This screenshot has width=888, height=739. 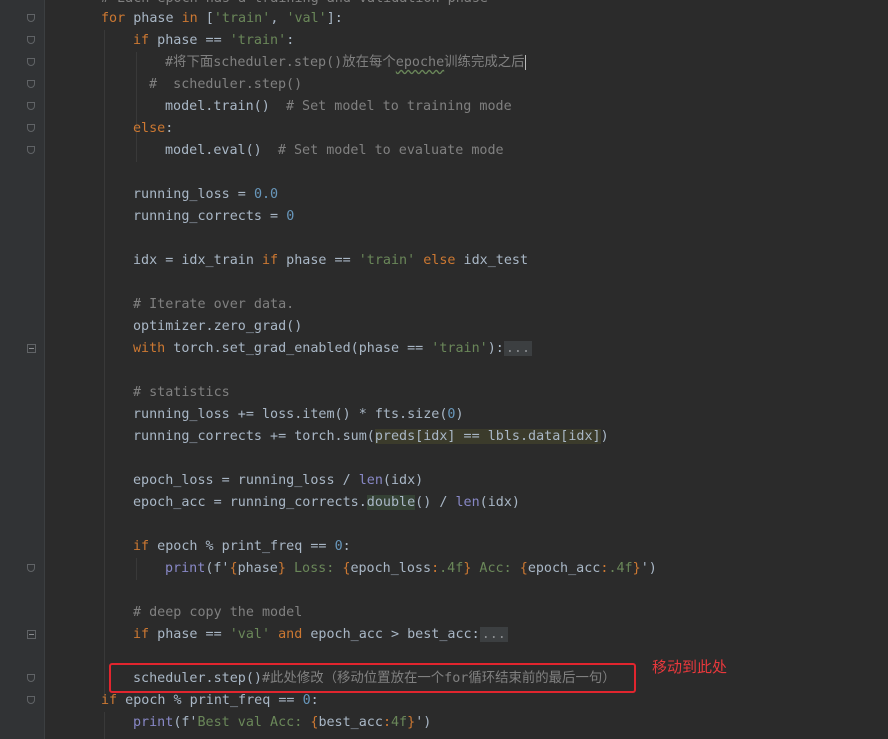 I want to click on code-token: Loss:, so click(x=314, y=568).